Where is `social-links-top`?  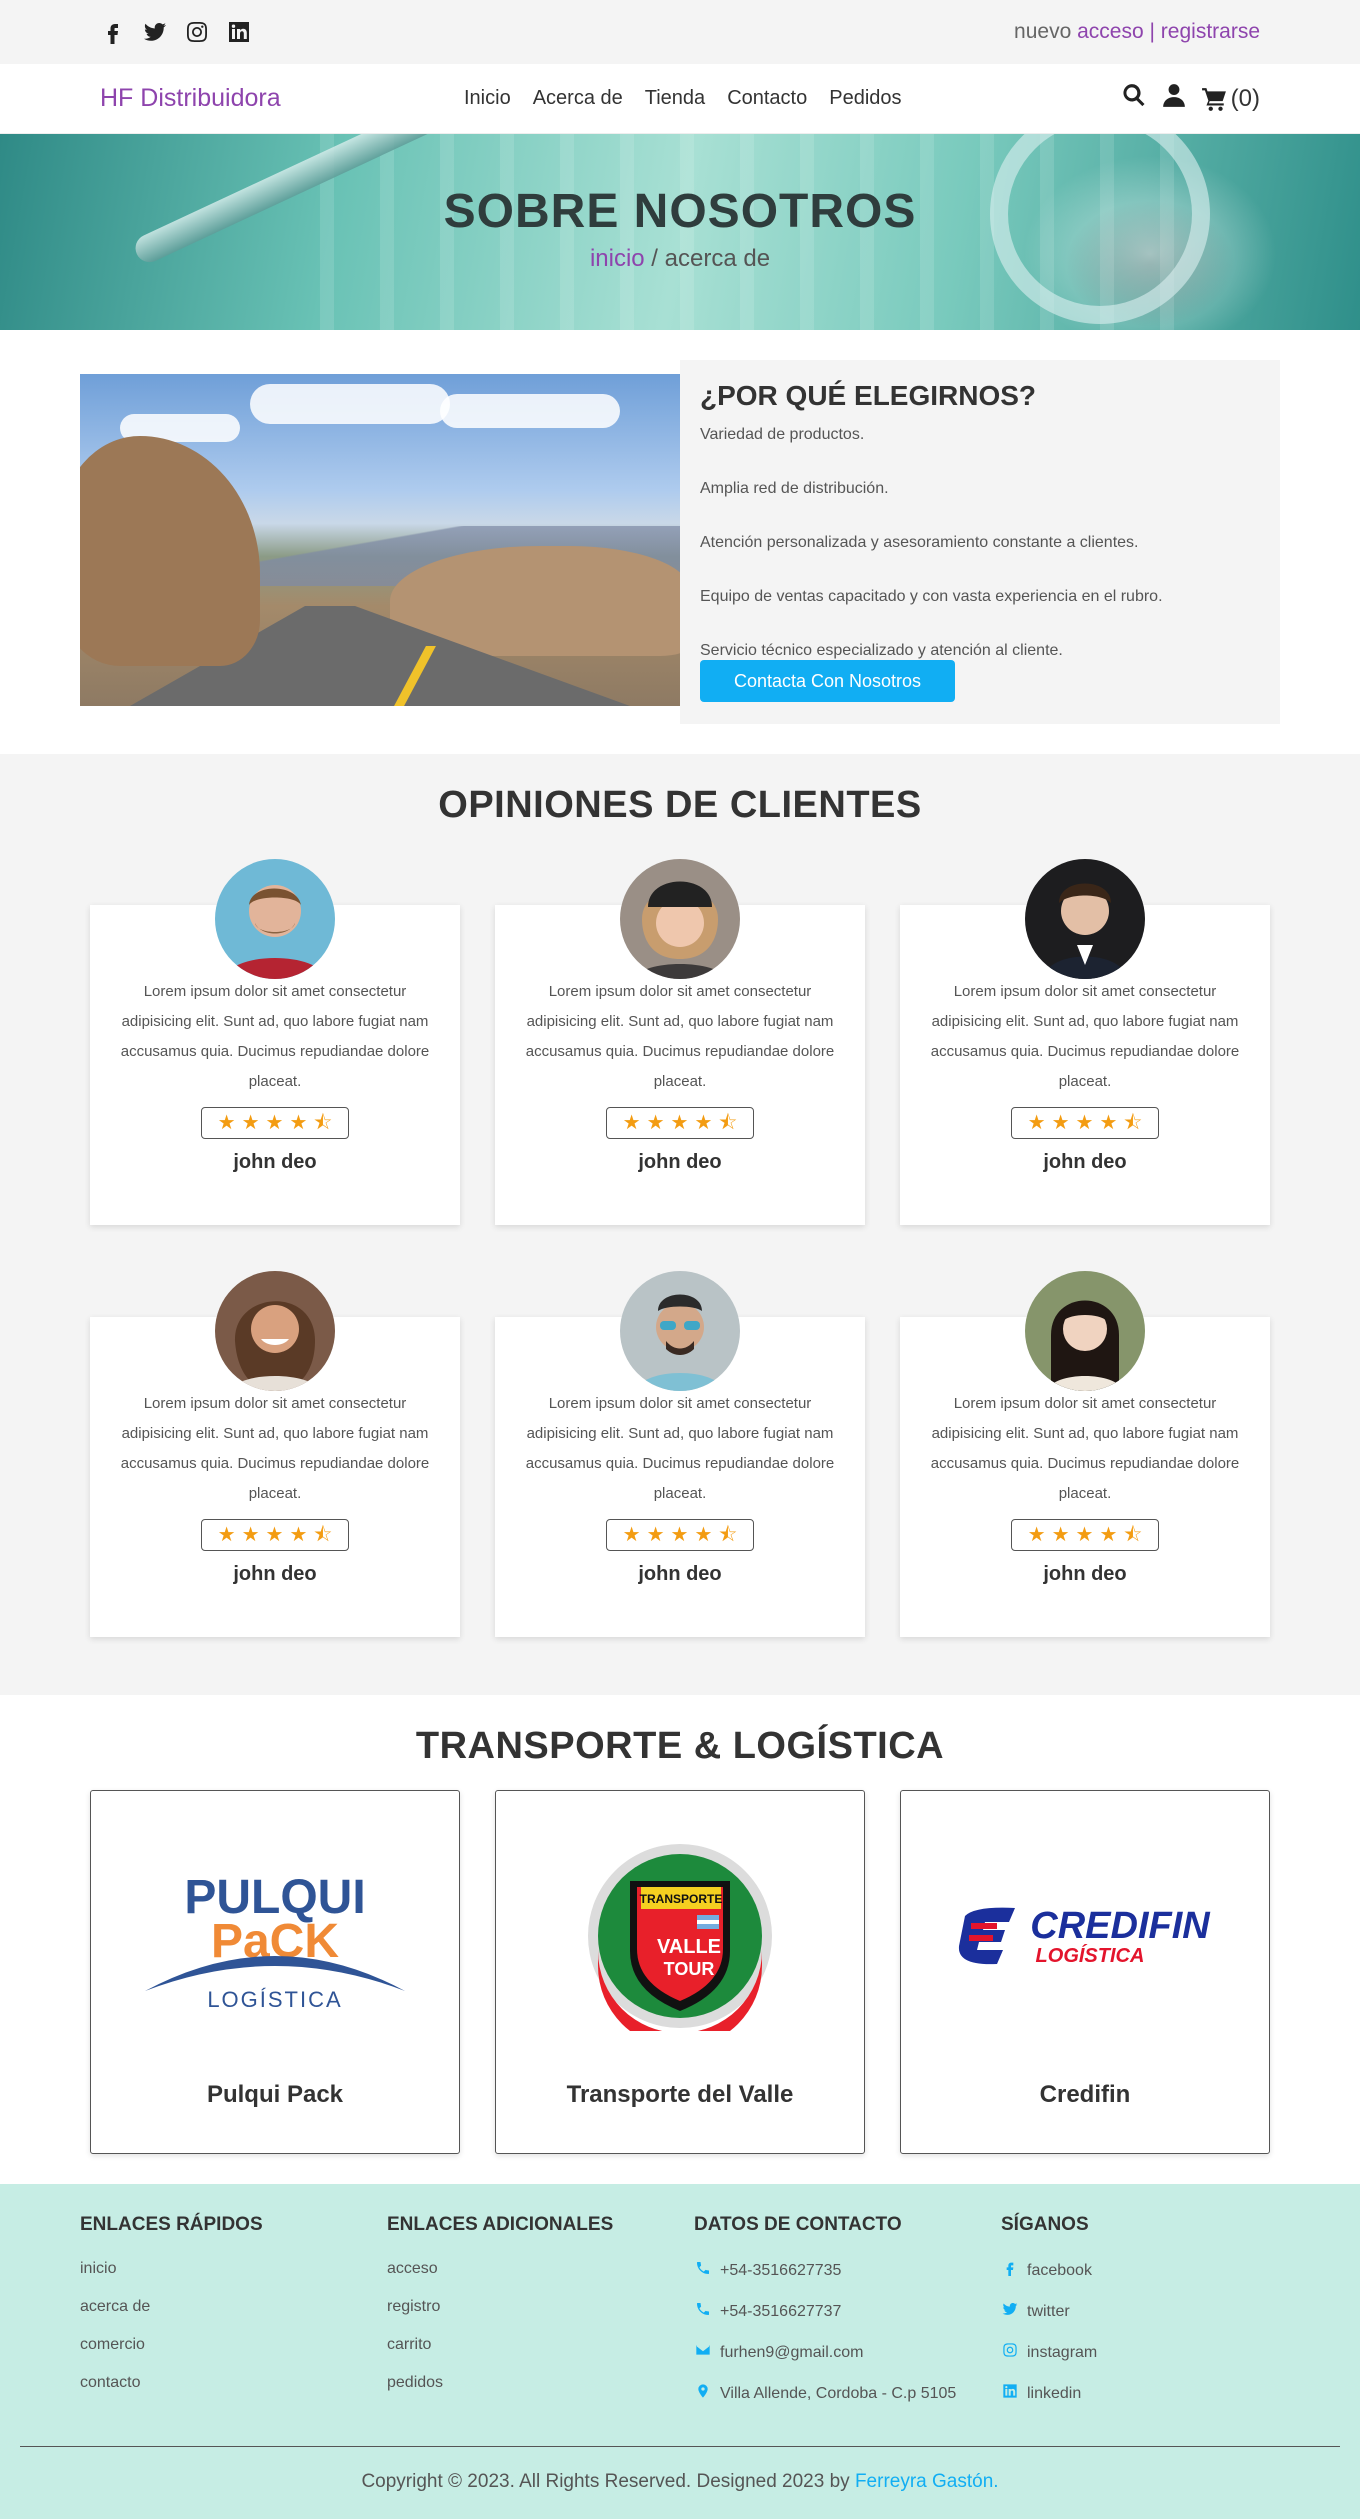
social-links-top is located at coordinates (176, 32).